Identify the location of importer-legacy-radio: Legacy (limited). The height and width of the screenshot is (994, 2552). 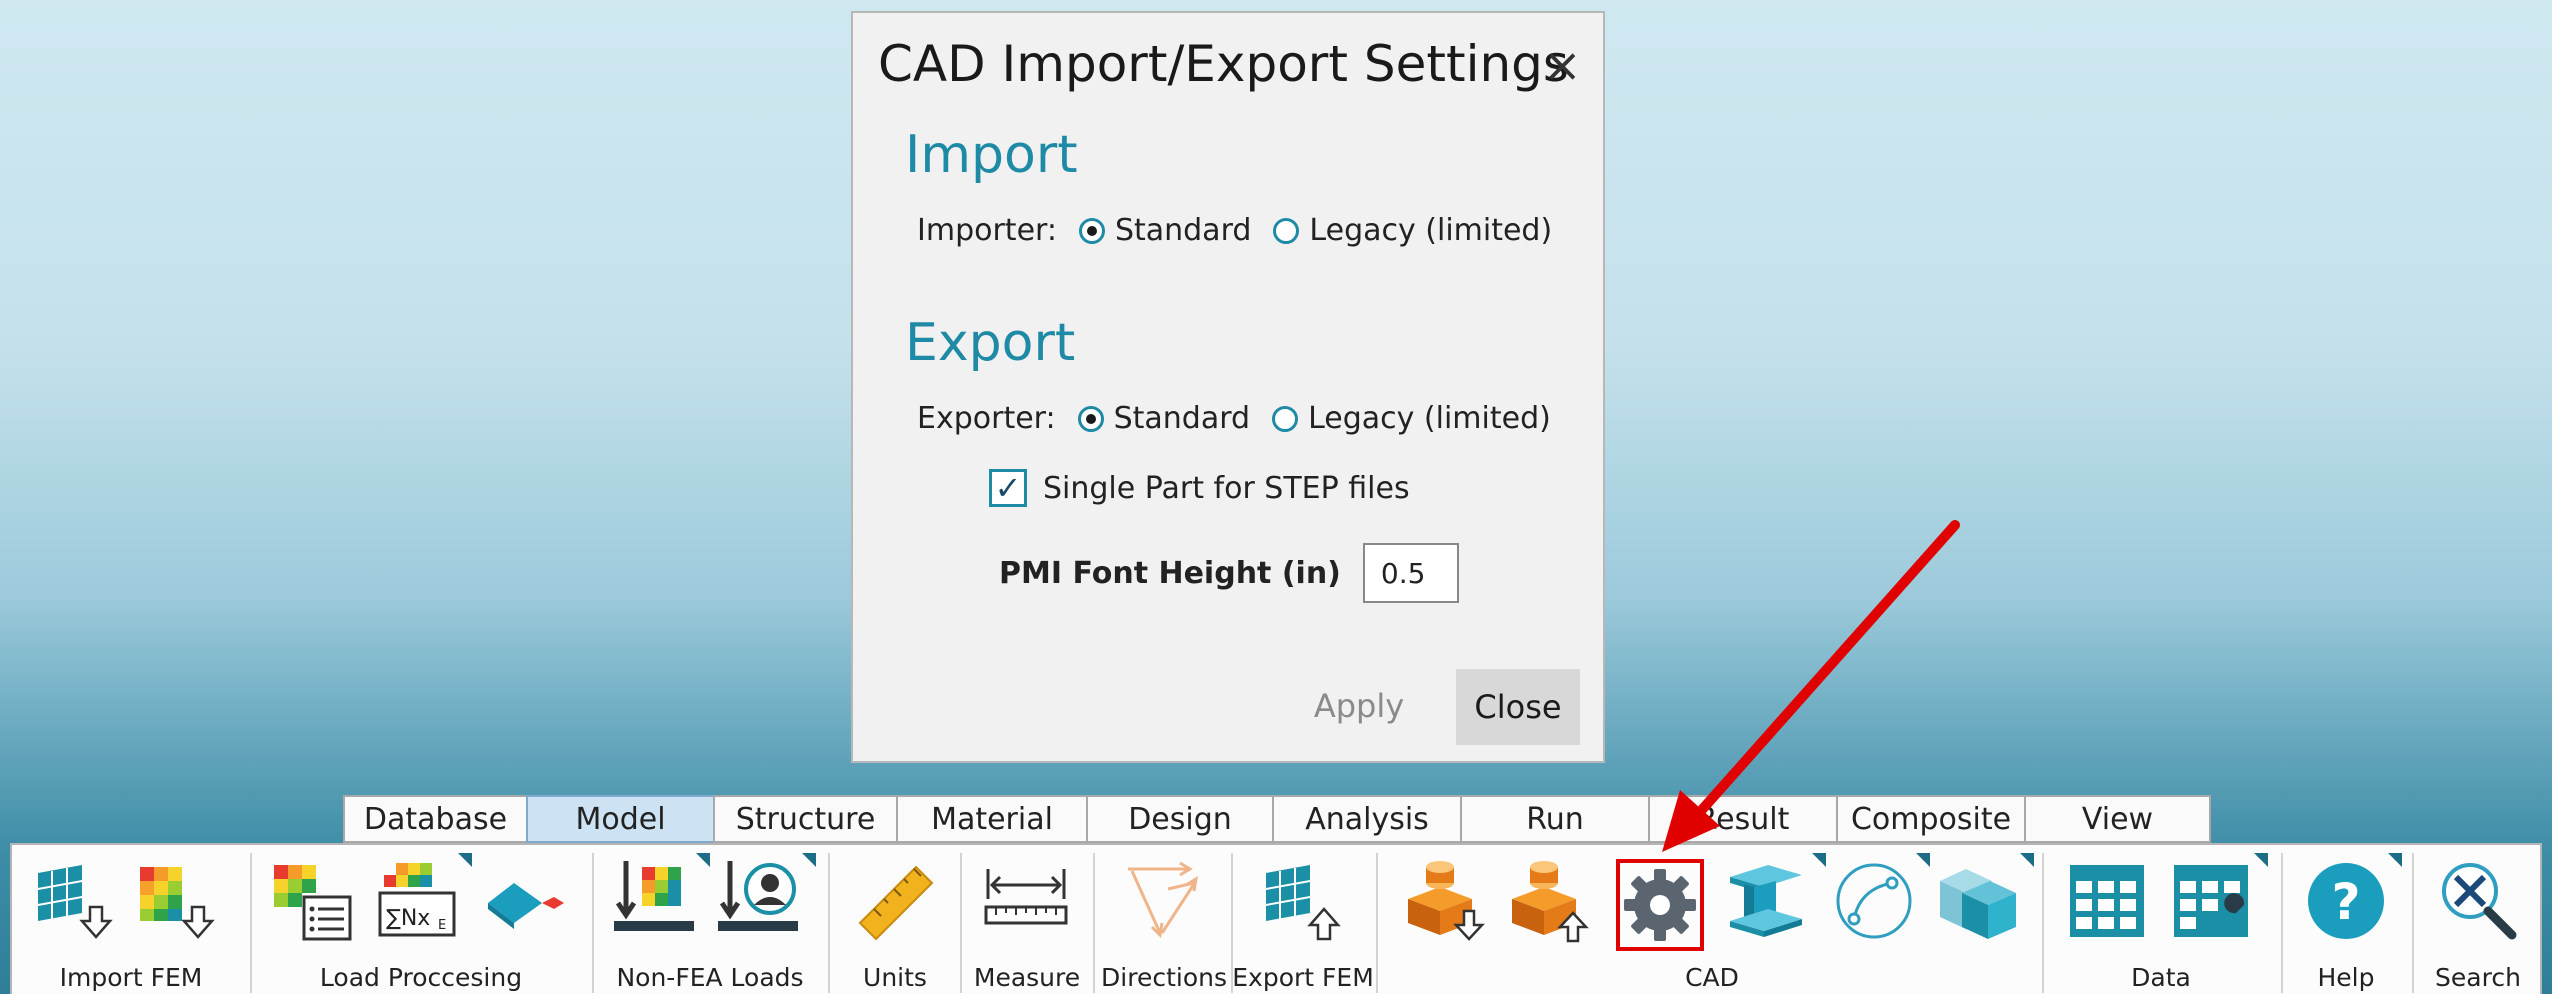
(1412, 230).